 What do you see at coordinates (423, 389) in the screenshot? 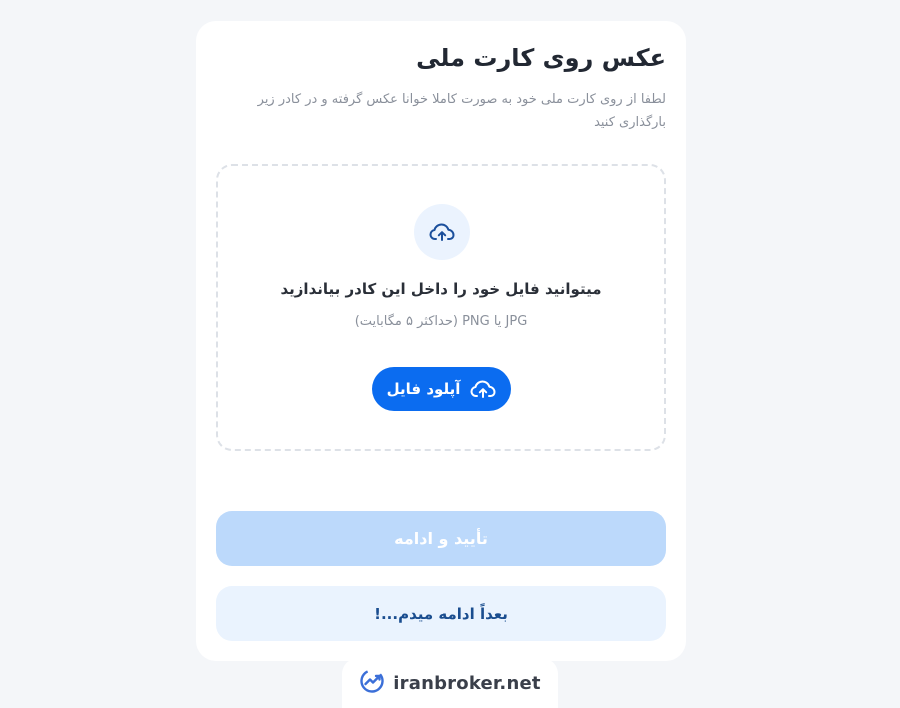
I see `upload-file-label: آپلود فایل` at bounding box center [423, 389].